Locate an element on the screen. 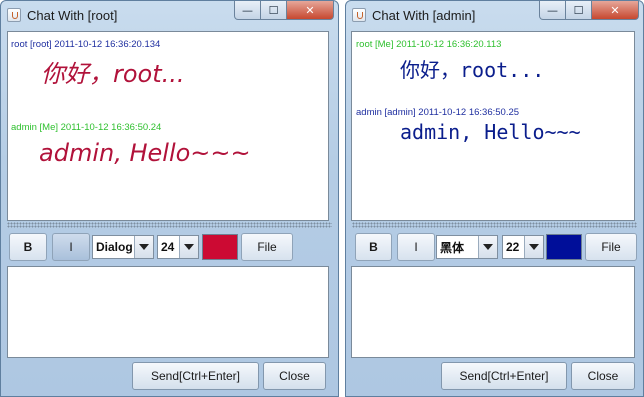 This screenshot has height=397, width=644. message-meta: admin [Me] 2011-10-12 16:36:50.24 is located at coordinates (86, 127).